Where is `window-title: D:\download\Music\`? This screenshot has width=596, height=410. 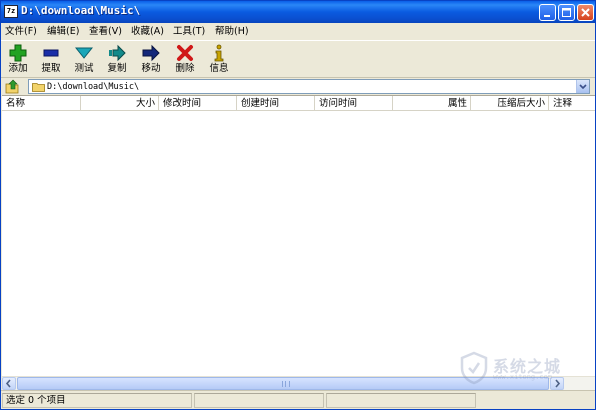
window-title: D:\download\Music\ is located at coordinates (81, 10).